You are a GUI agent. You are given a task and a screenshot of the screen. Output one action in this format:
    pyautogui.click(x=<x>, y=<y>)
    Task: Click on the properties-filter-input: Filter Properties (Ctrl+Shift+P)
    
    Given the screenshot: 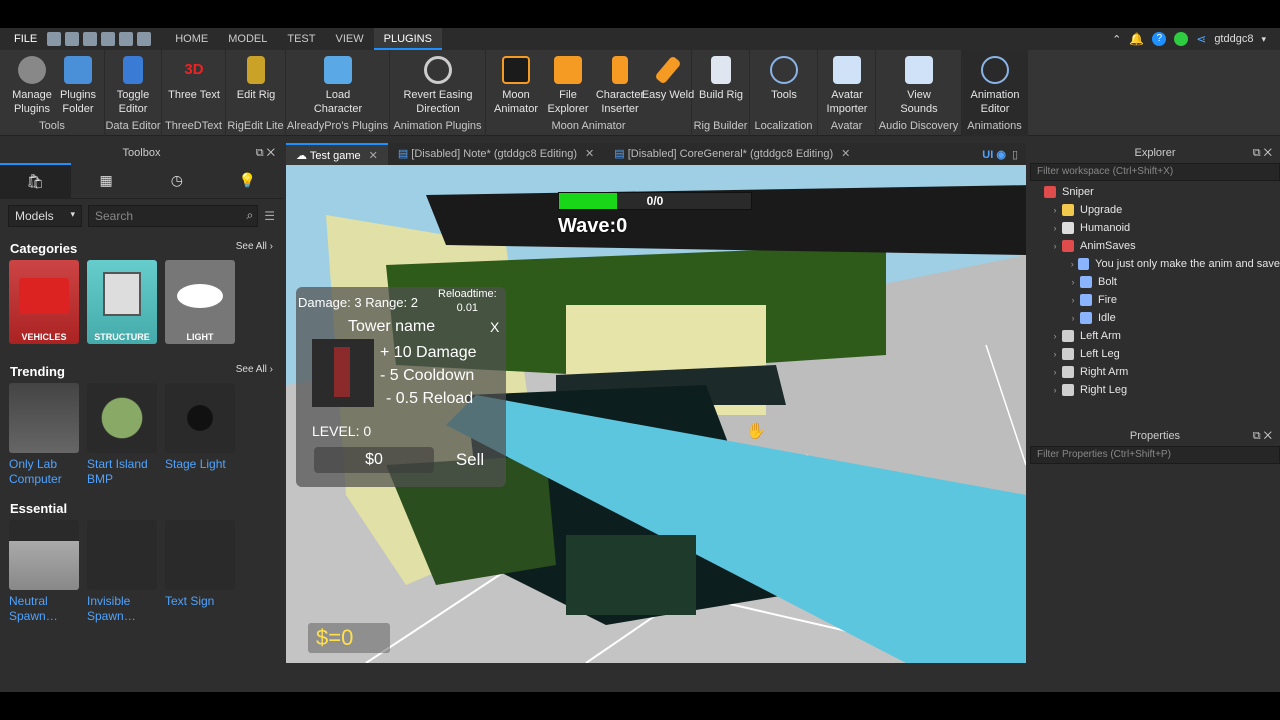 What is the action you would take?
    pyautogui.click(x=1155, y=455)
    